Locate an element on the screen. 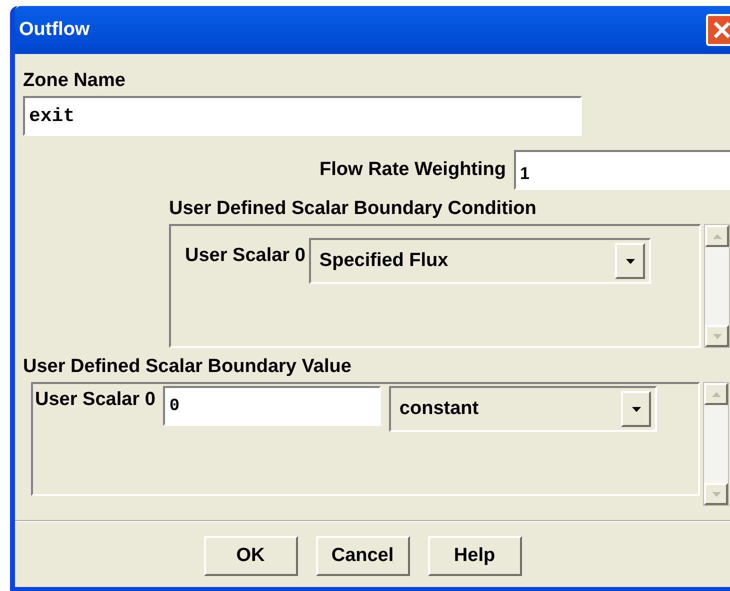 This screenshot has width=730, height=591. close-button is located at coordinates (718, 30).